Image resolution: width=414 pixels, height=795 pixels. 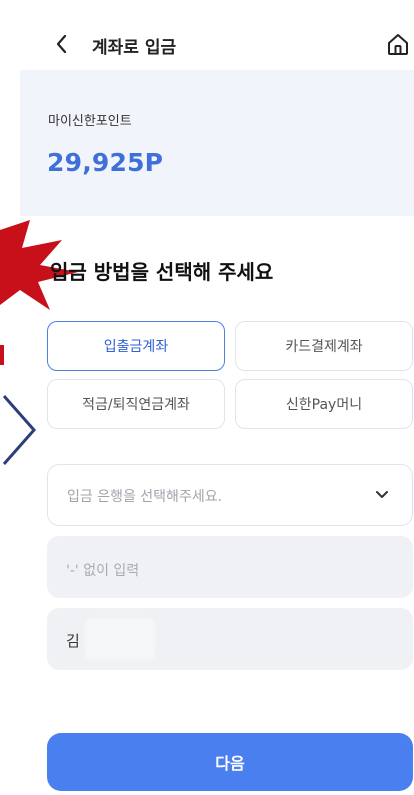 I want to click on chevron-down-icon, so click(x=382, y=494).